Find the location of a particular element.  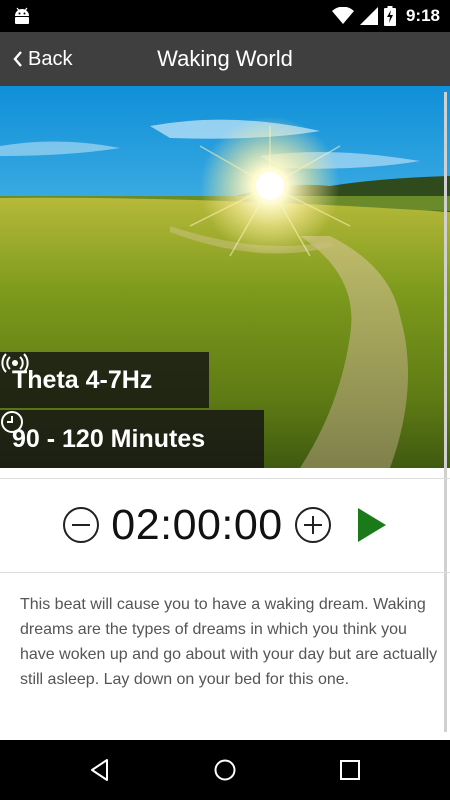

decrease-time-button is located at coordinates (81, 525).